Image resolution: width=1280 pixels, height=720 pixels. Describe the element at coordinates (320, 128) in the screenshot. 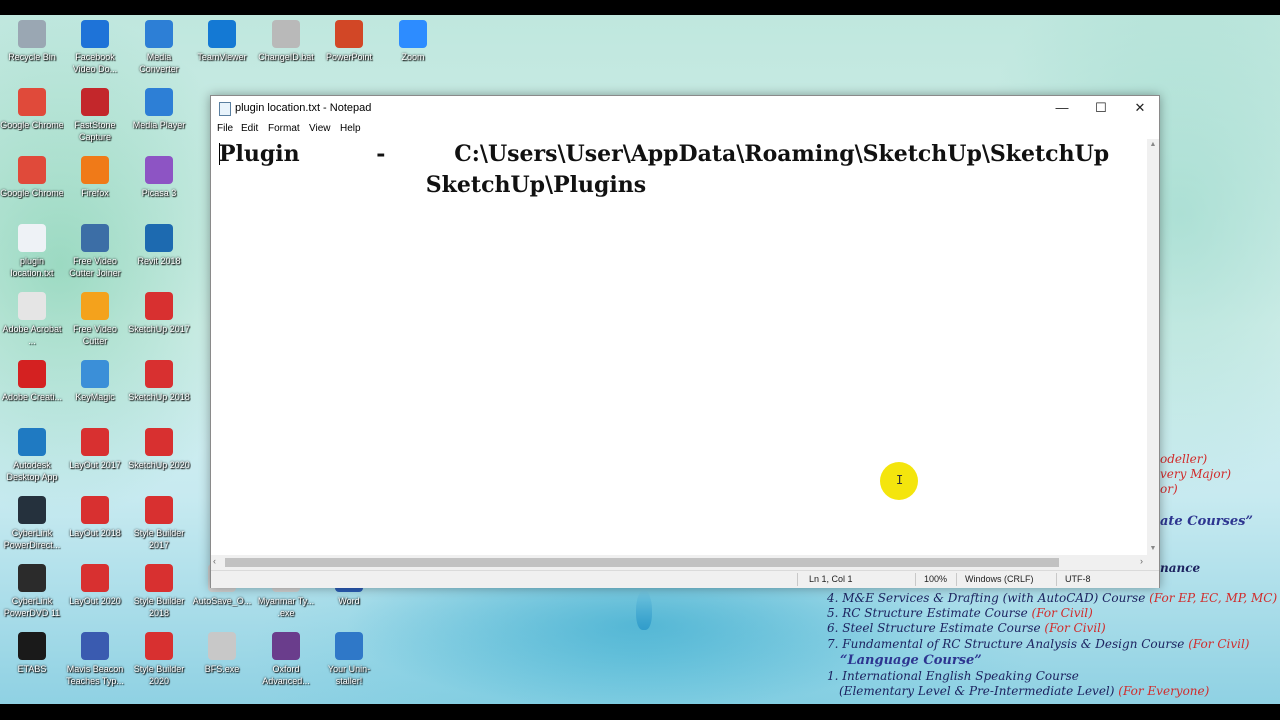

I see `menu-view: View` at that location.